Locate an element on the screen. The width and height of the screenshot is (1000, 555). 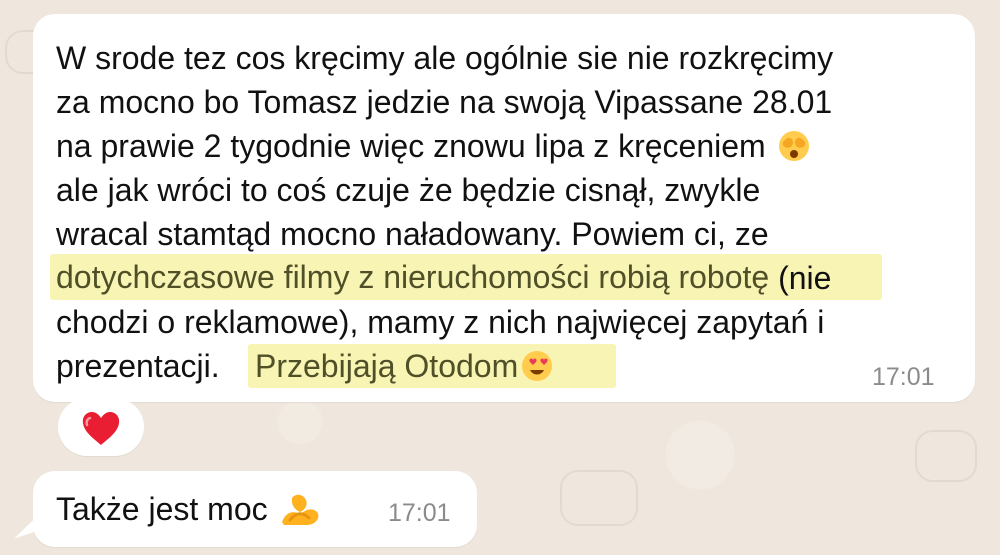
flexed-biceps-icon is located at coordinates (300, 509).